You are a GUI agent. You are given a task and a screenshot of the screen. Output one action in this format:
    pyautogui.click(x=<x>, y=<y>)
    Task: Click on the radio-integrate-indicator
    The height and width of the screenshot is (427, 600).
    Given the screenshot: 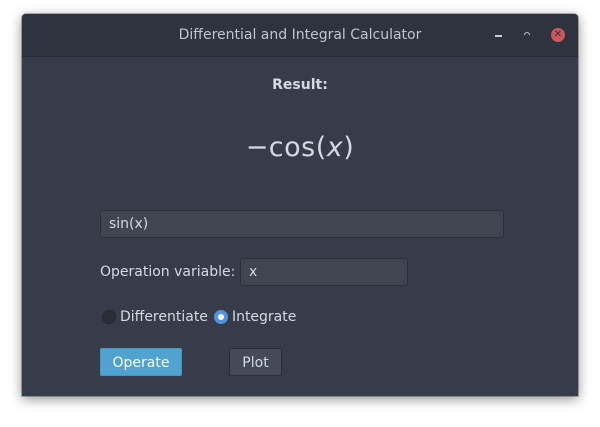 What is the action you would take?
    pyautogui.click(x=220, y=317)
    